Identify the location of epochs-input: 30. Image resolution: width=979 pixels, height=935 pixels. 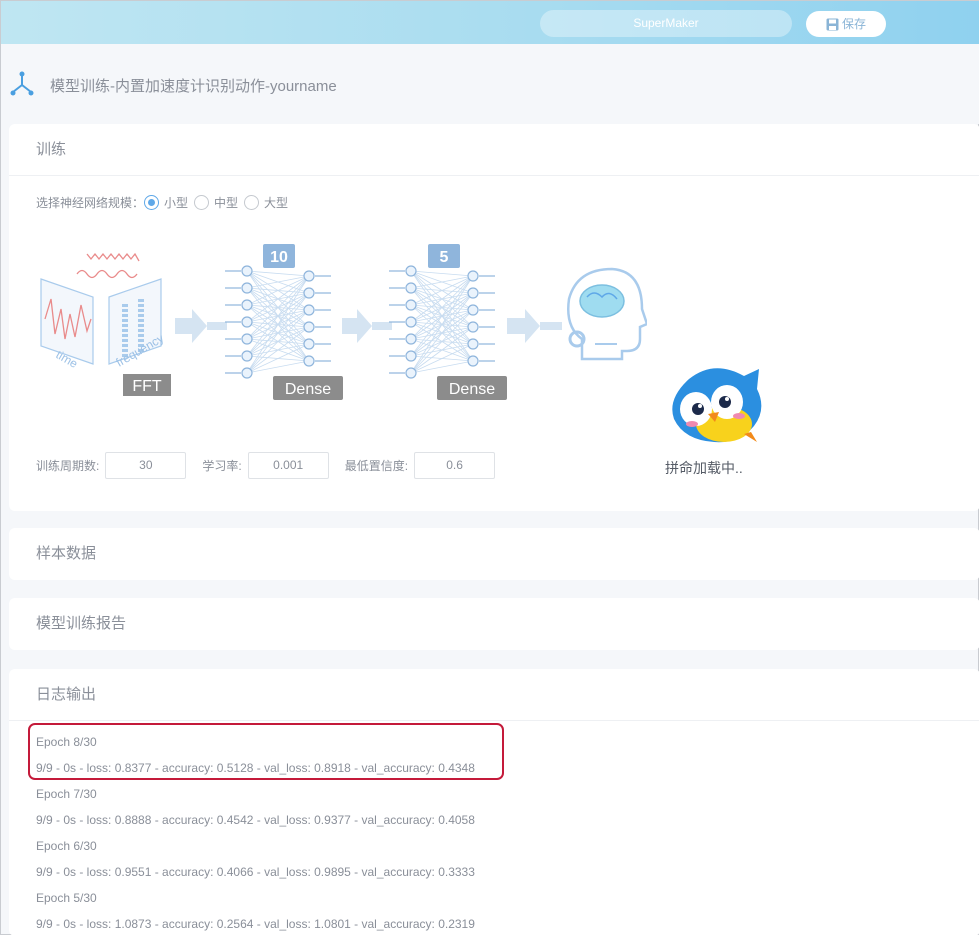
(146, 465).